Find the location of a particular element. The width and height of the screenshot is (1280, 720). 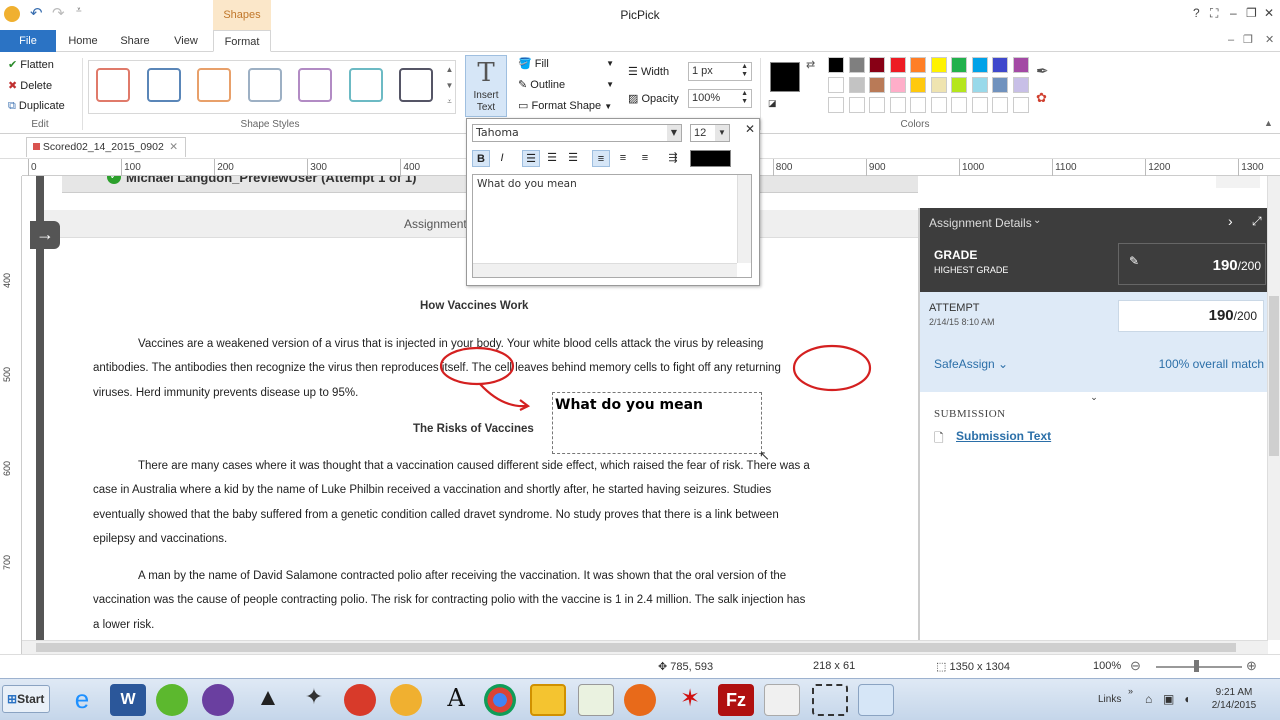

doc-close-icon: ✕ is located at coordinates (1269, 39).